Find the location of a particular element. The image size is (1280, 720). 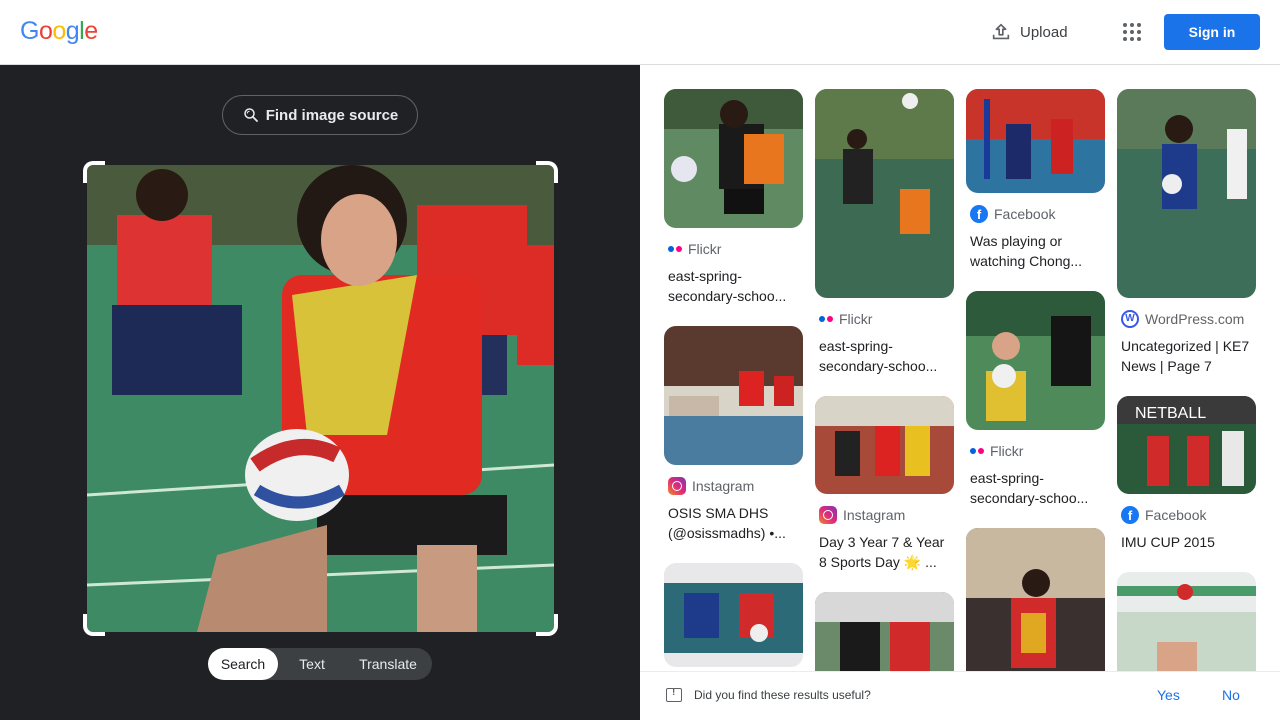

top-bar: Google Upload Sign in is located at coordinates (640, 32).